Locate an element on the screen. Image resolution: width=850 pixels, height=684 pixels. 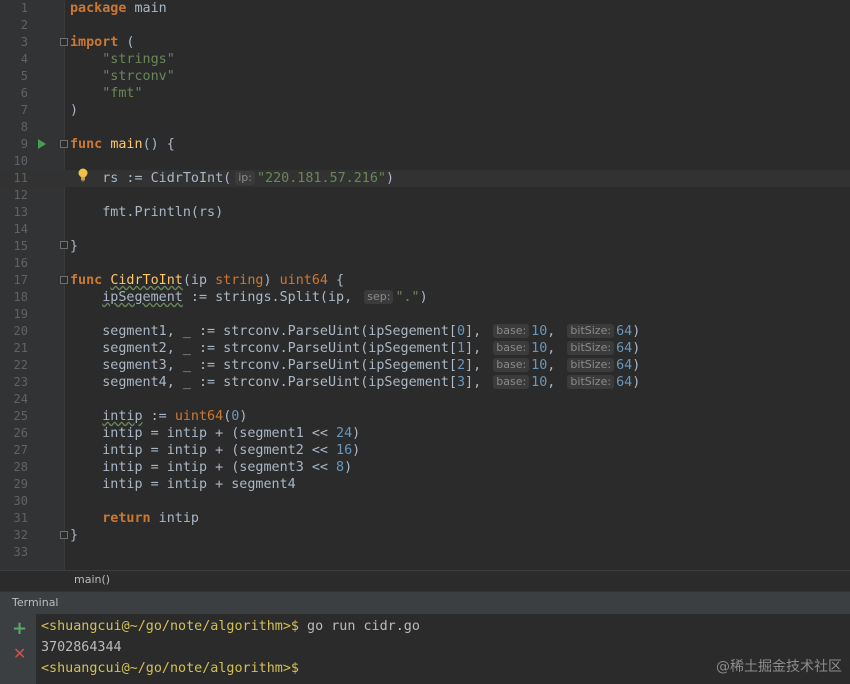
watermark: @稀土掘金技术社区 is located at coordinates (779, 667).